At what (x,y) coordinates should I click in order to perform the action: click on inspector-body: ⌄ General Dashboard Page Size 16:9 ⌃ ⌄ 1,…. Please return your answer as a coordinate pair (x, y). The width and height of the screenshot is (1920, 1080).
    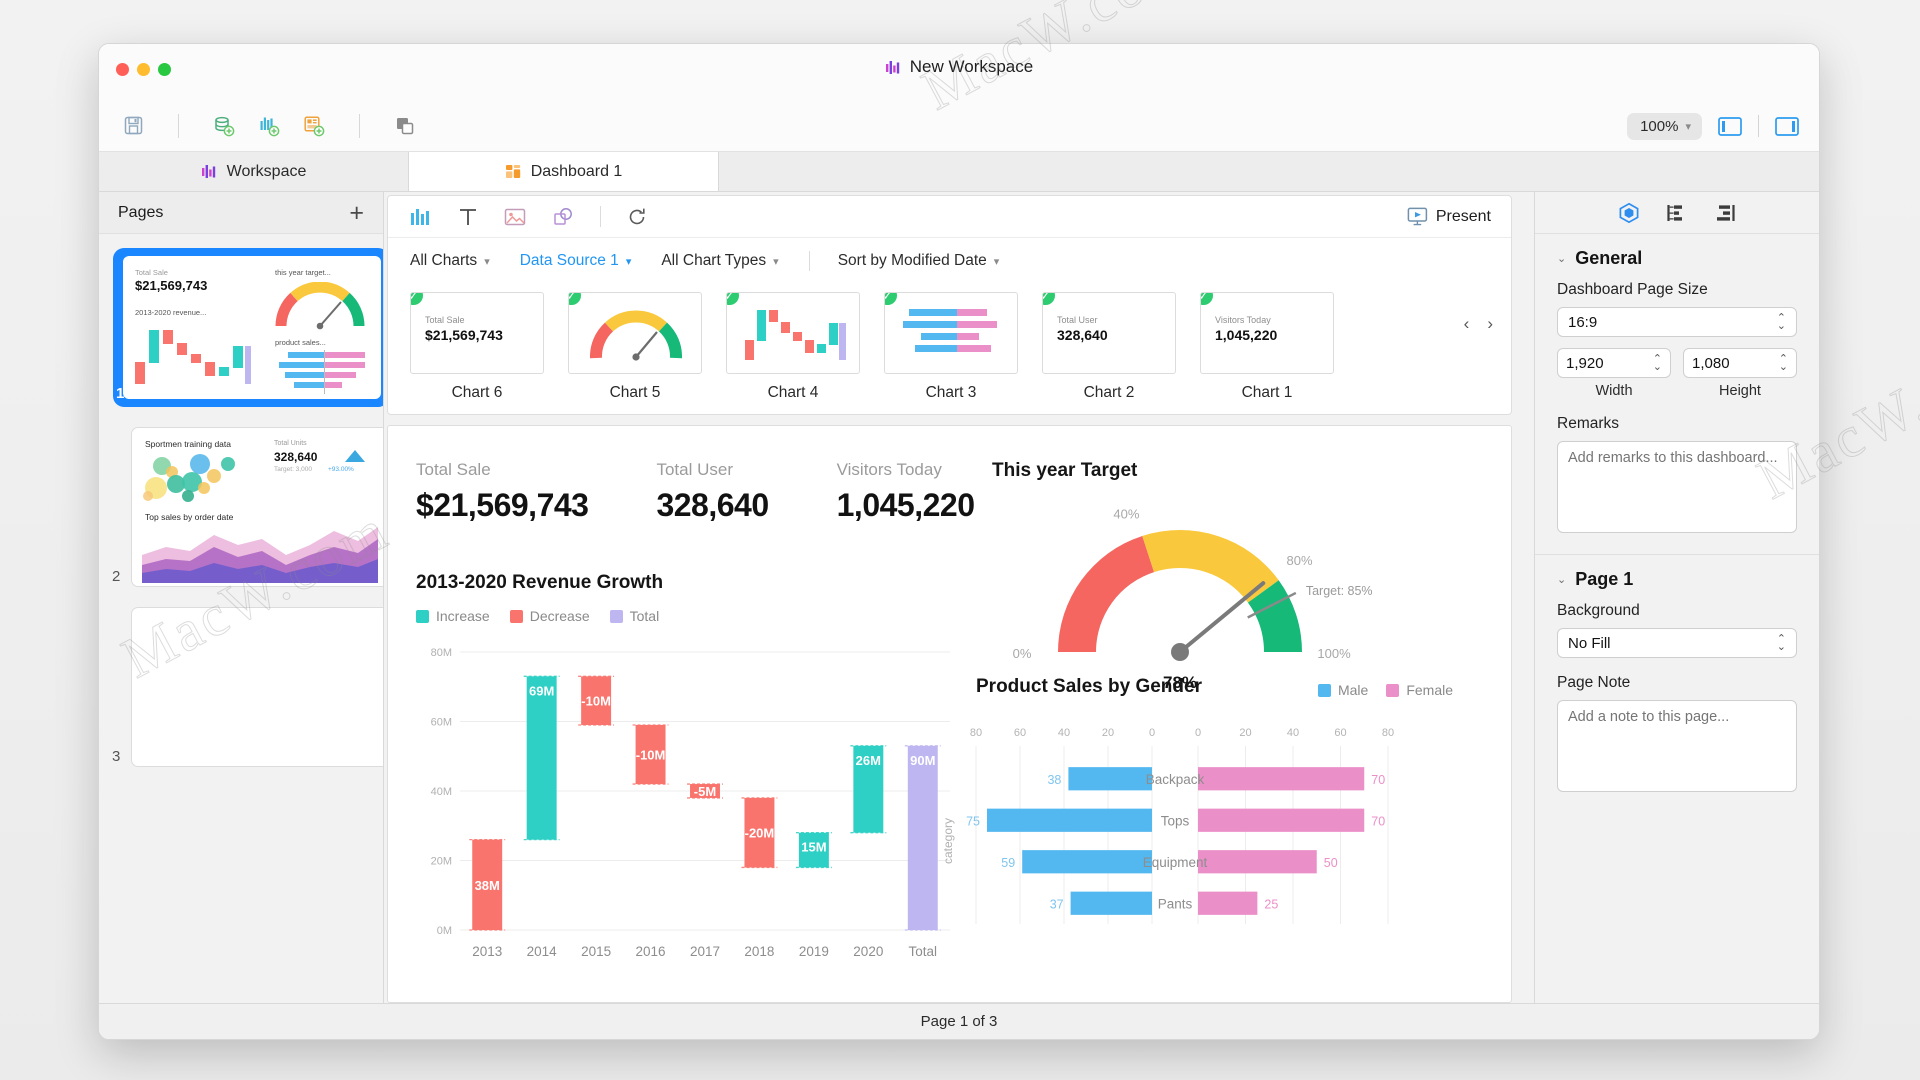
    Looking at the image, I should click on (1677, 618).